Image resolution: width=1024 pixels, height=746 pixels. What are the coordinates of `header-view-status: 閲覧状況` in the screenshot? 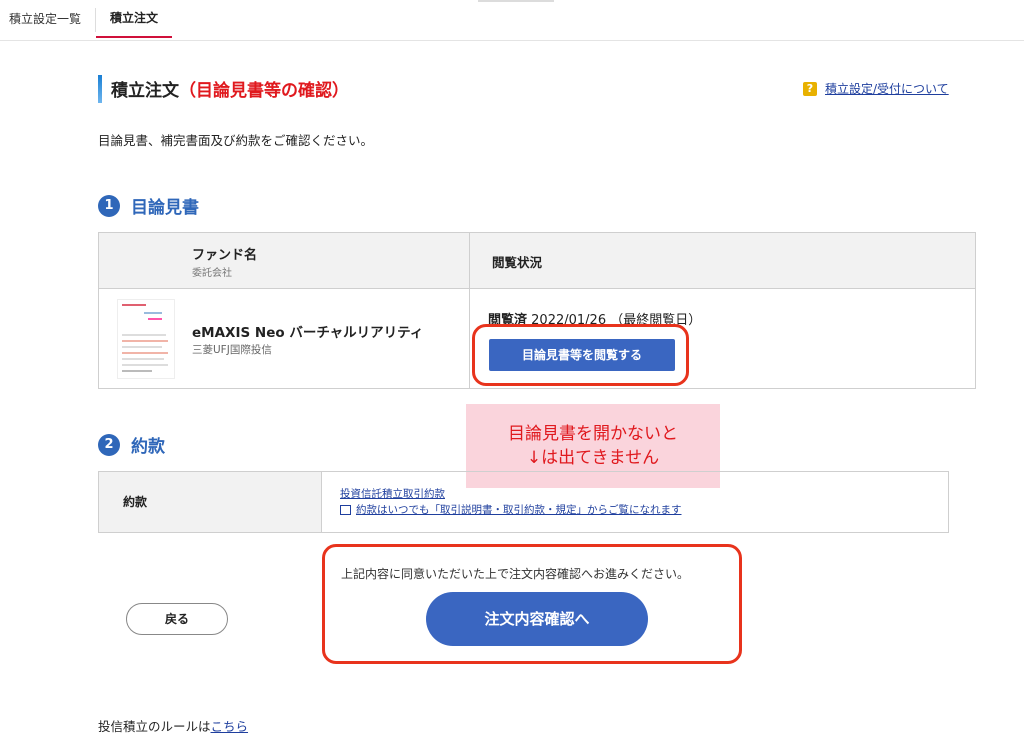 It's located at (517, 262).